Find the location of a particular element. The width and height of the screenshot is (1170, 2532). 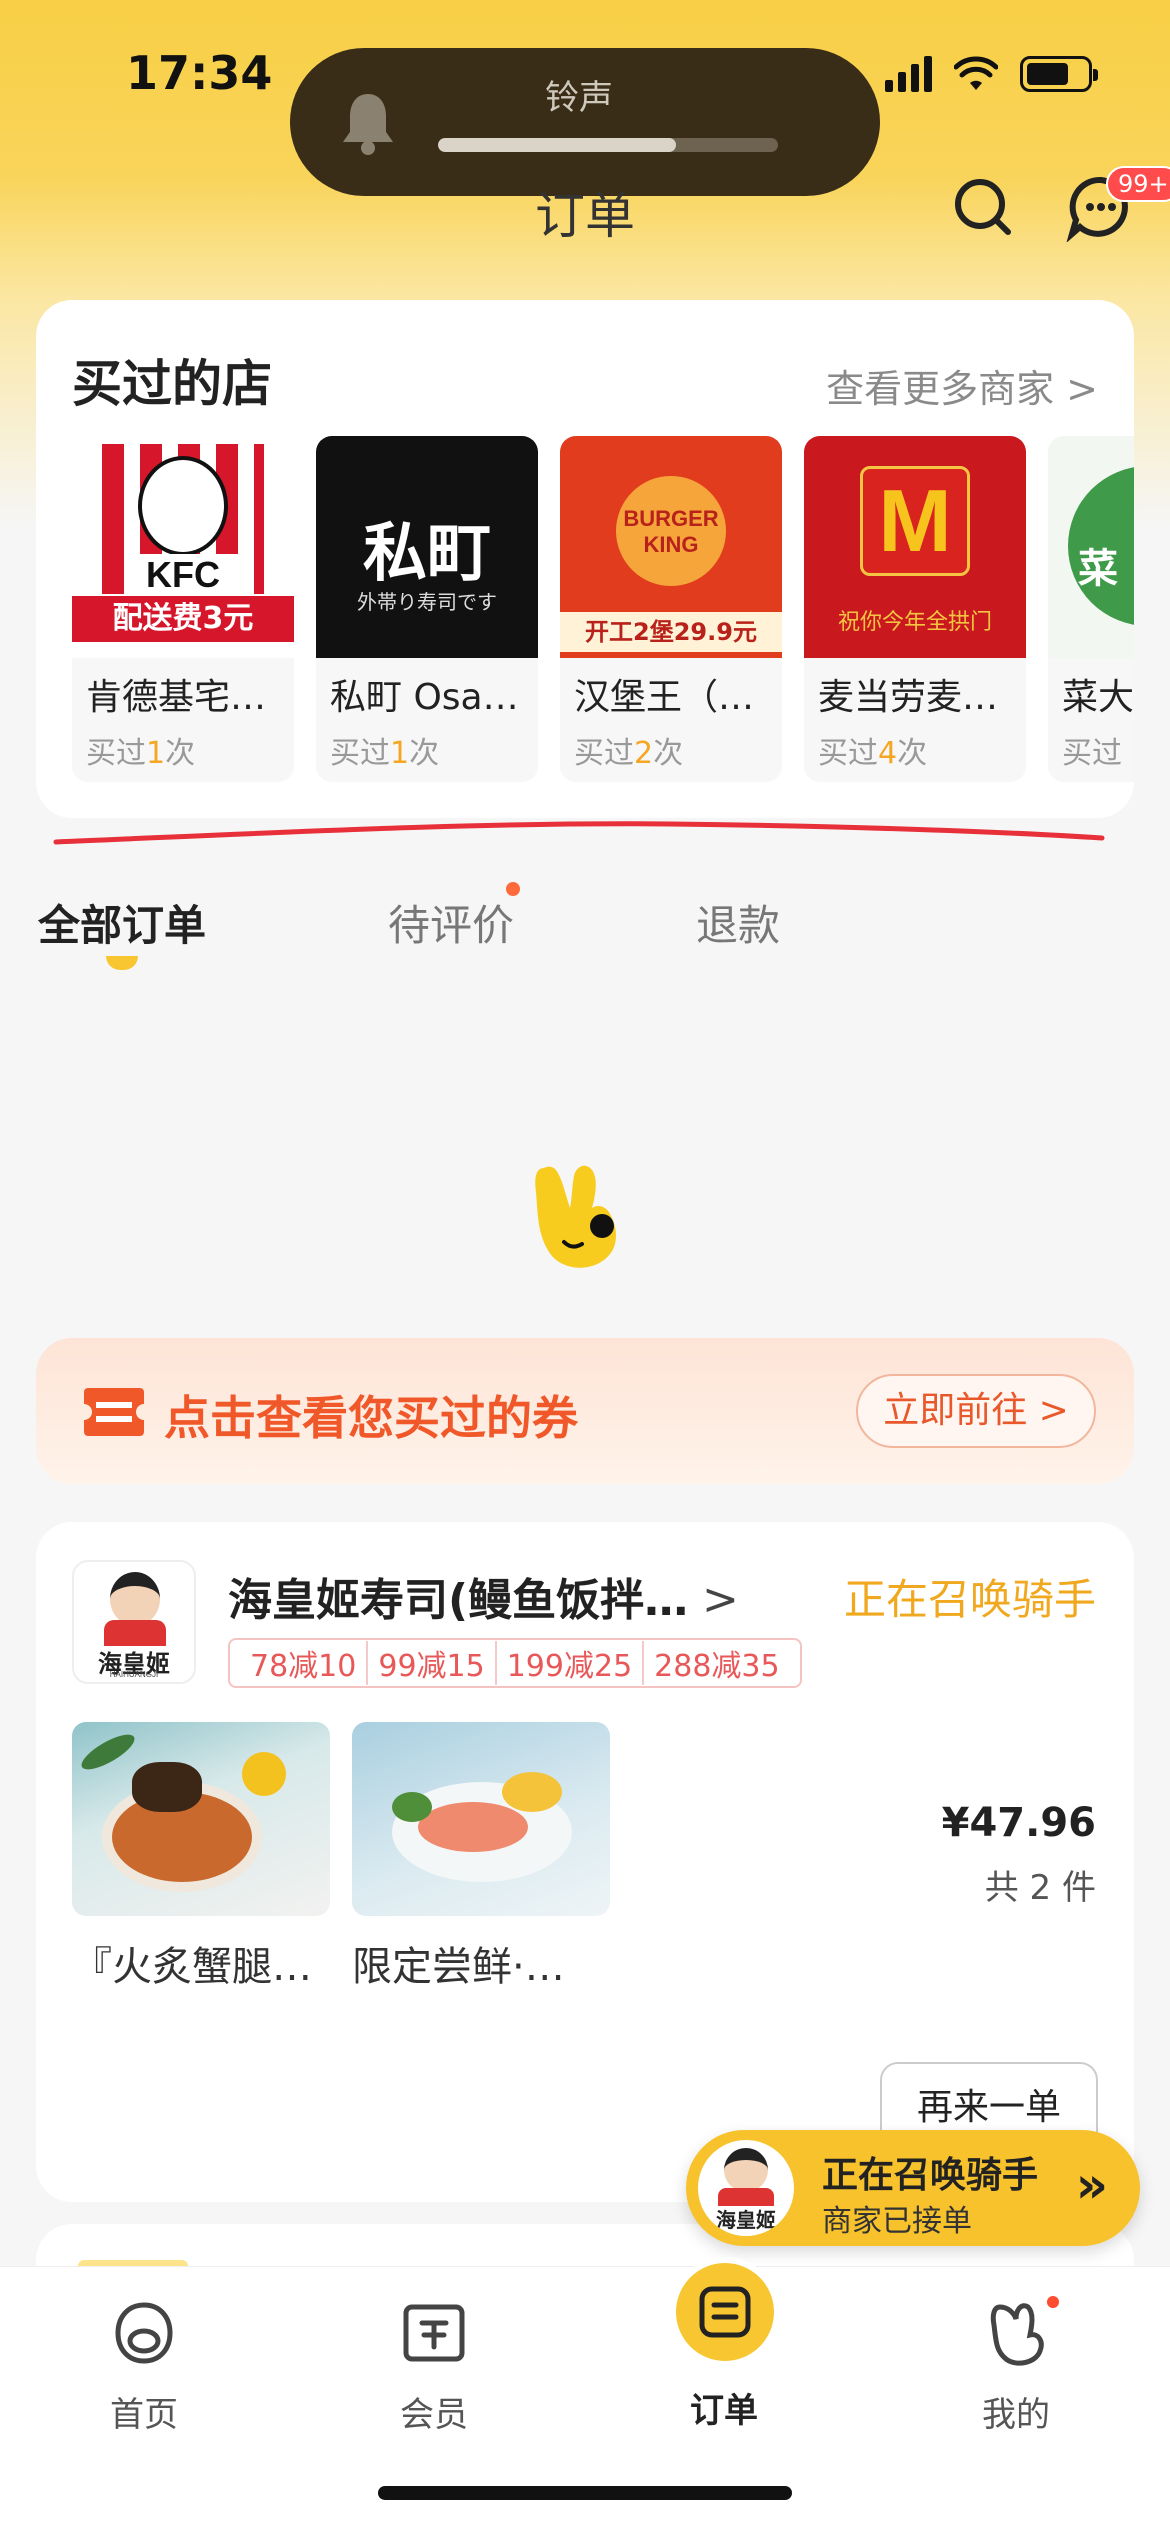

wifi-icon is located at coordinates (976, 73).